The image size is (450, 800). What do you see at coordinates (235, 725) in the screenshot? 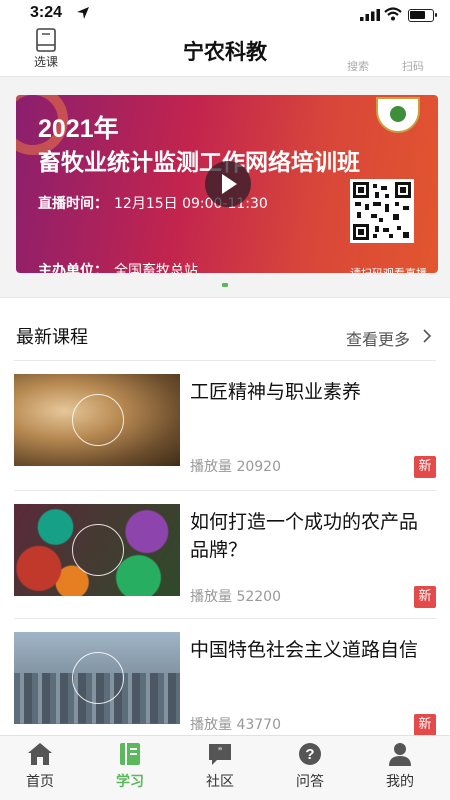
I see `course-play-count: 播放量 43770` at bounding box center [235, 725].